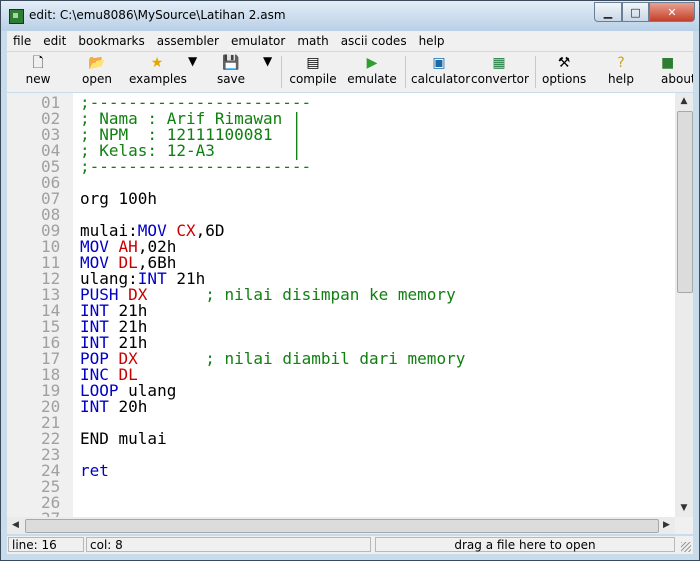 The height and width of the screenshot is (561, 700). I want to click on calculator-icon: ▣, so click(439, 63).